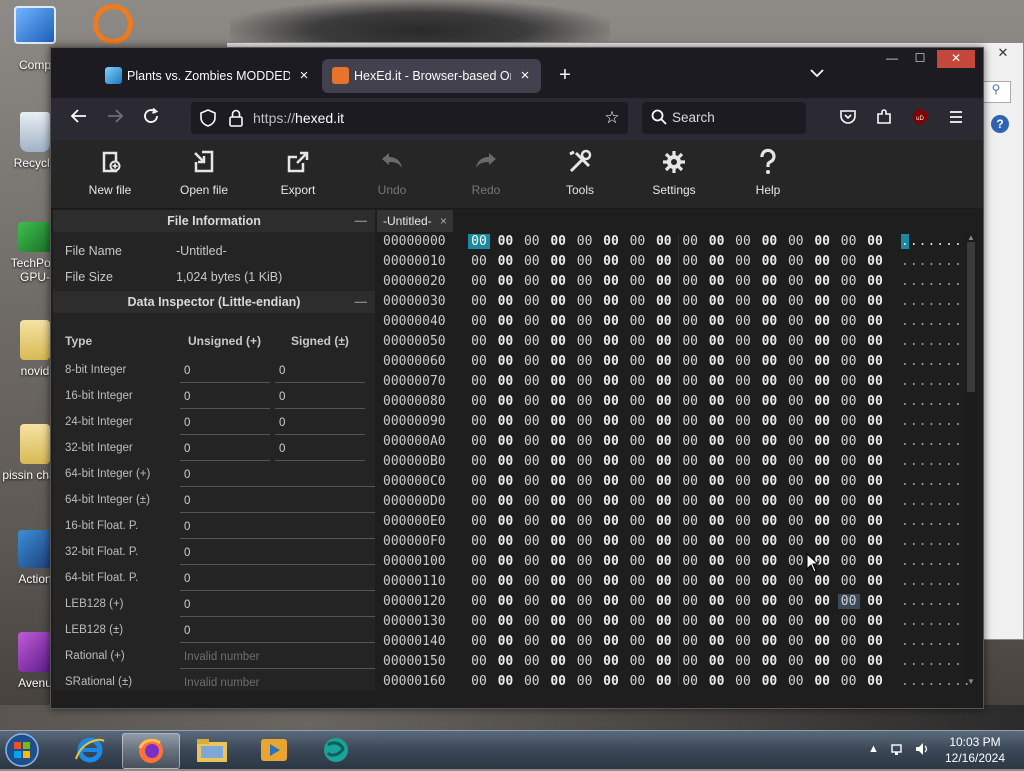 Image resolution: width=1024 pixels, height=771 pixels. I want to click on hamburger-menu-icon, so click(956, 119).